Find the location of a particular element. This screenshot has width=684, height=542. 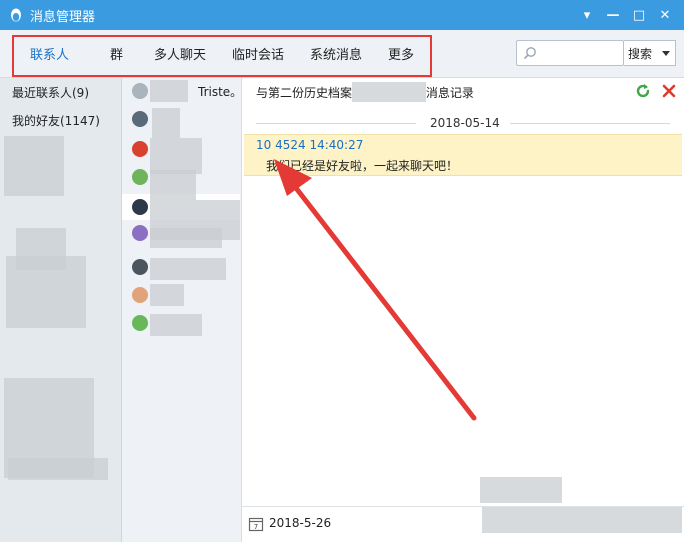

conversation-header-prefix: 与第二份历史档案 is located at coordinates (304, 93).